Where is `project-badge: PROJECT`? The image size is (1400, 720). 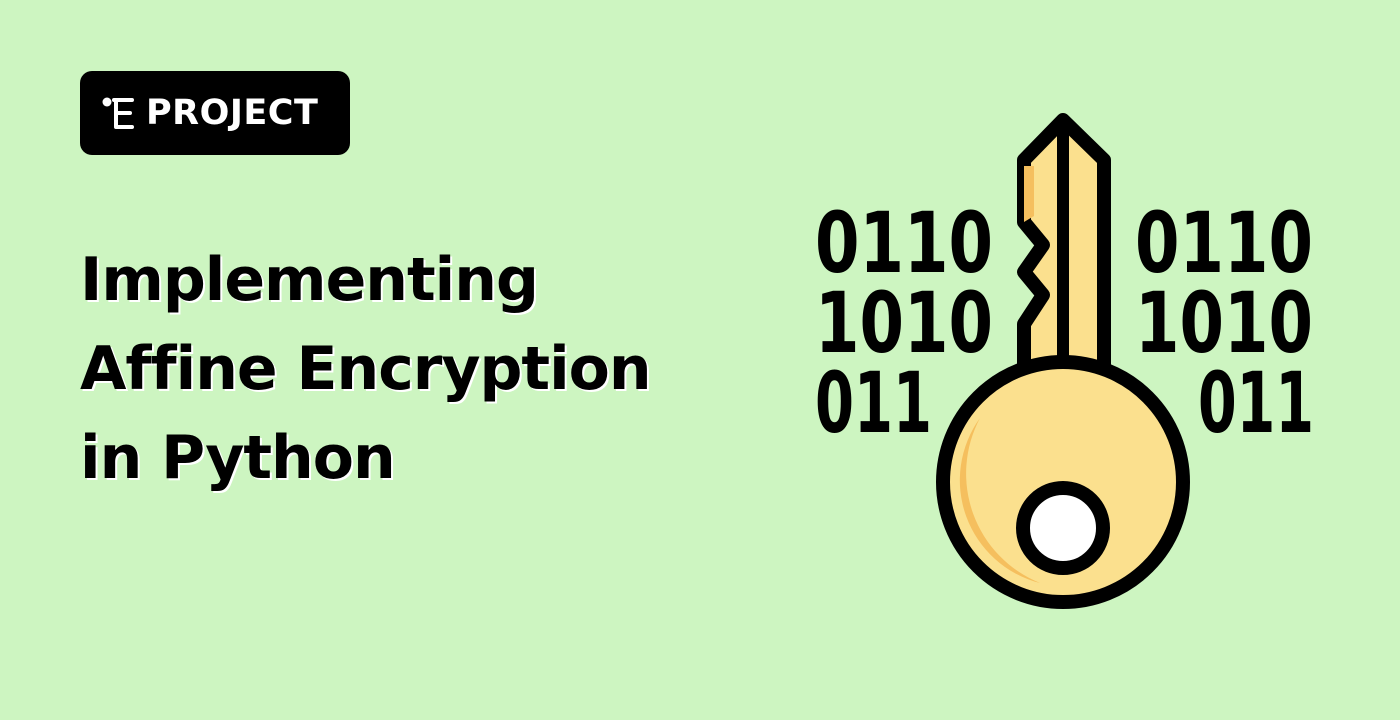 project-badge: PROJECT is located at coordinates (215, 113).